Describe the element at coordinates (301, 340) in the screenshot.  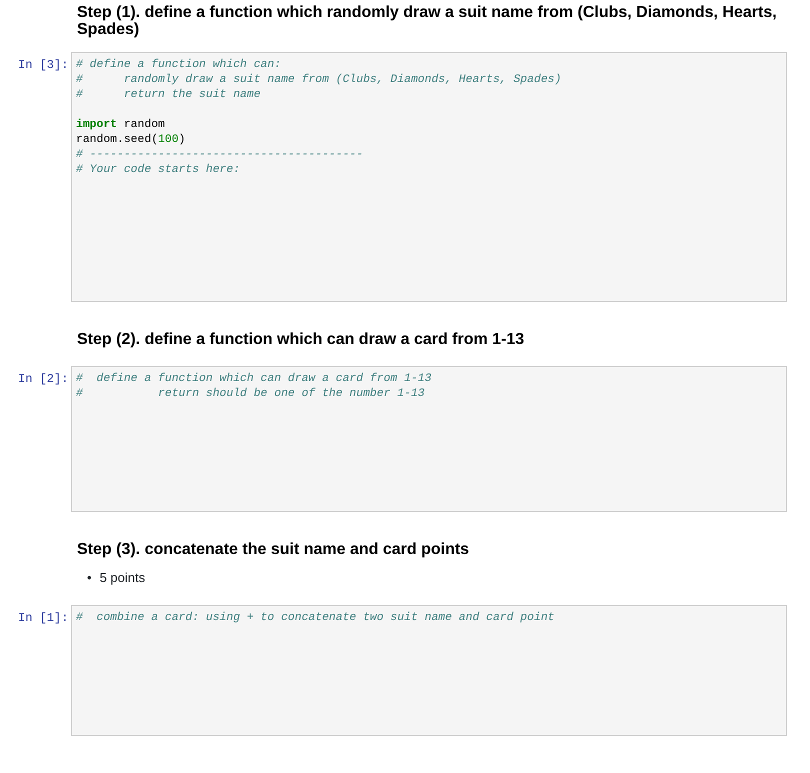
I see `step-heading: Step (2). define a function which can draw a card from 1-13` at that location.